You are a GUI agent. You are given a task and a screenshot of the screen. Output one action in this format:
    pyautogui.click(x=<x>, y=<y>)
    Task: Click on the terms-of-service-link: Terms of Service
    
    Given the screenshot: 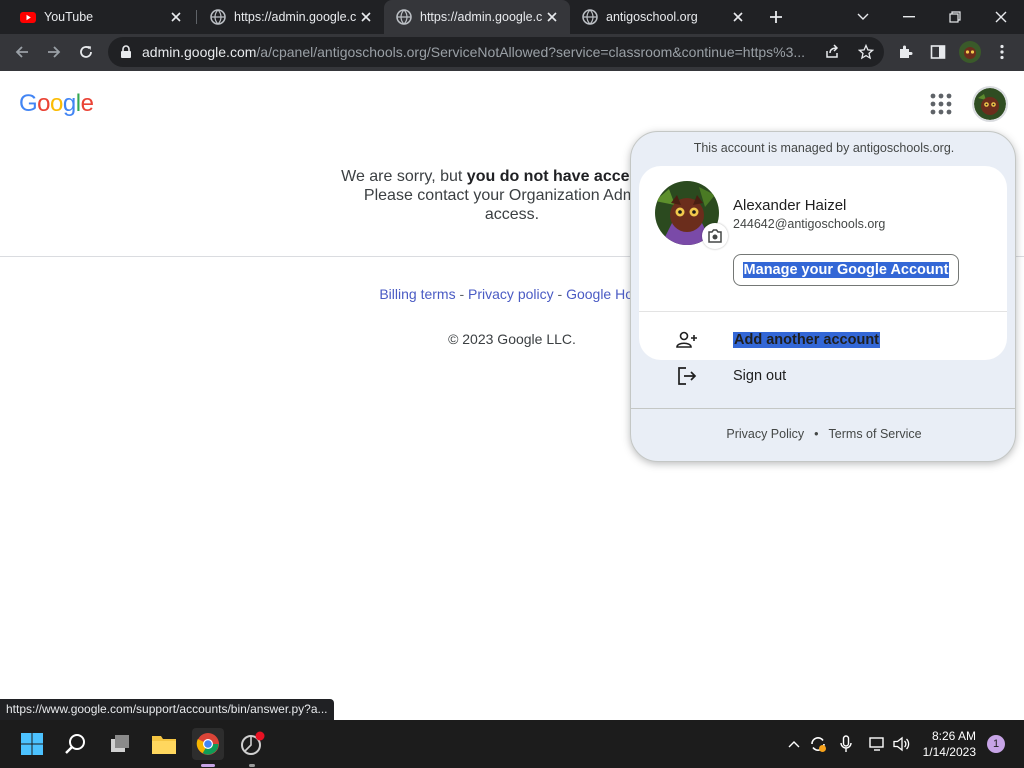 What is the action you would take?
    pyautogui.click(x=875, y=434)
    